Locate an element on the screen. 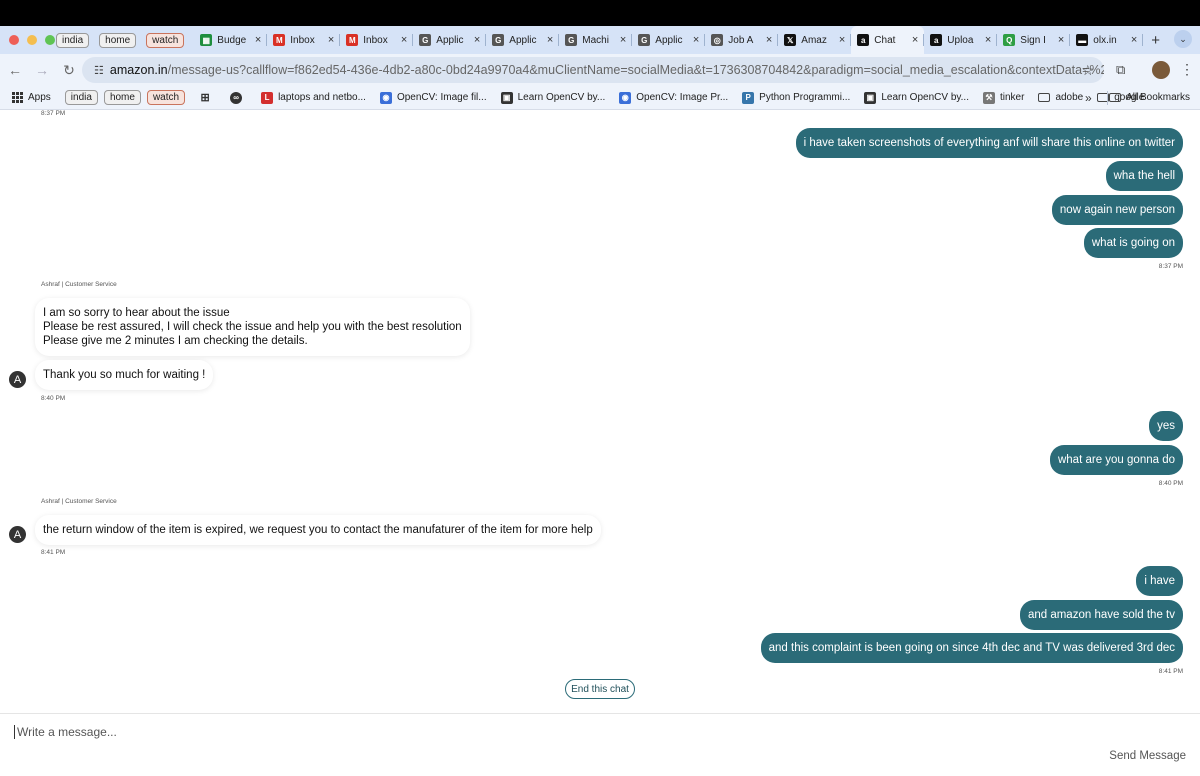  tab-group-india: india is located at coordinates (73, 40).